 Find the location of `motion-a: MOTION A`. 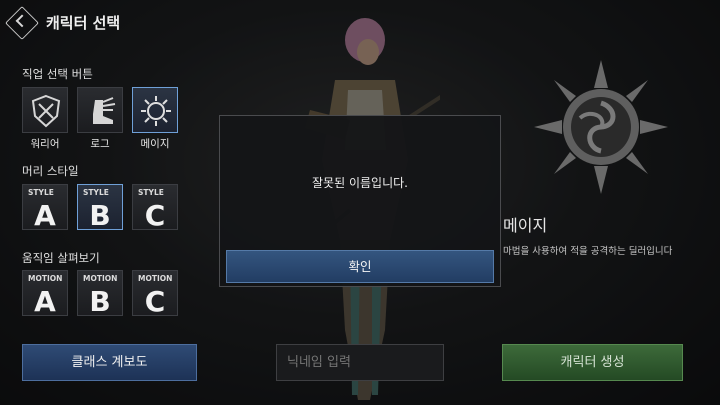

motion-a: MOTION A is located at coordinates (45, 294).